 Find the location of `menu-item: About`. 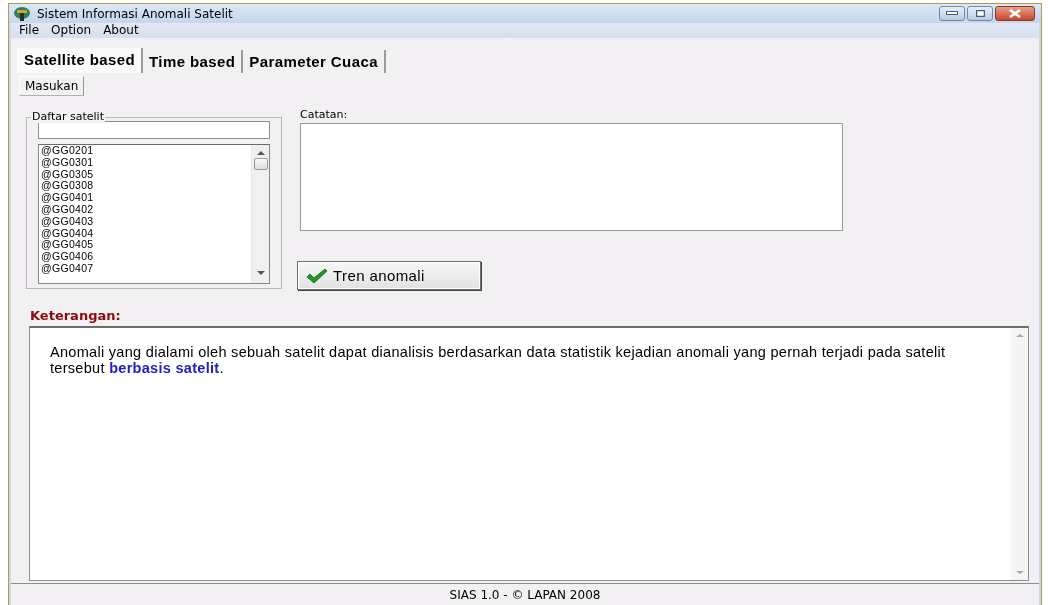

menu-item: About is located at coordinates (121, 30).